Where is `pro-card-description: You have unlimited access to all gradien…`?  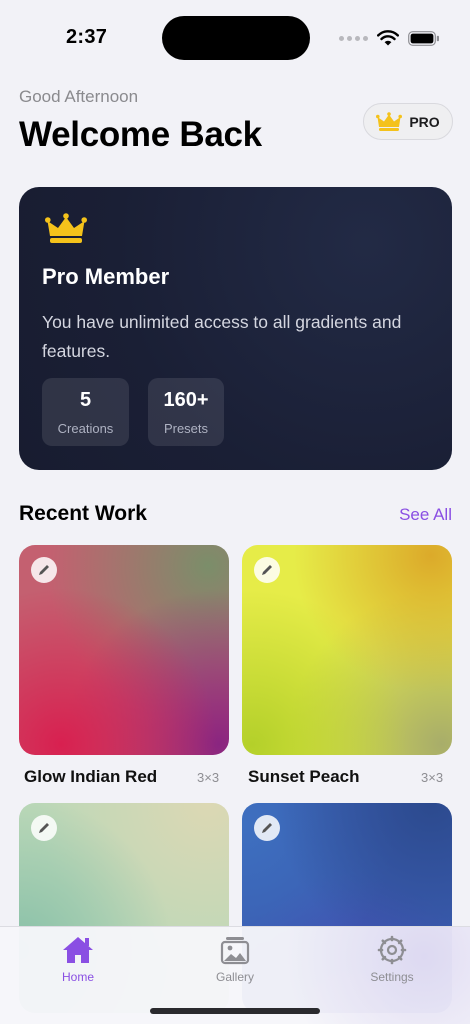 pro-card-description: You have unlimited access to all gradien… is located at coordinates (222, 336).